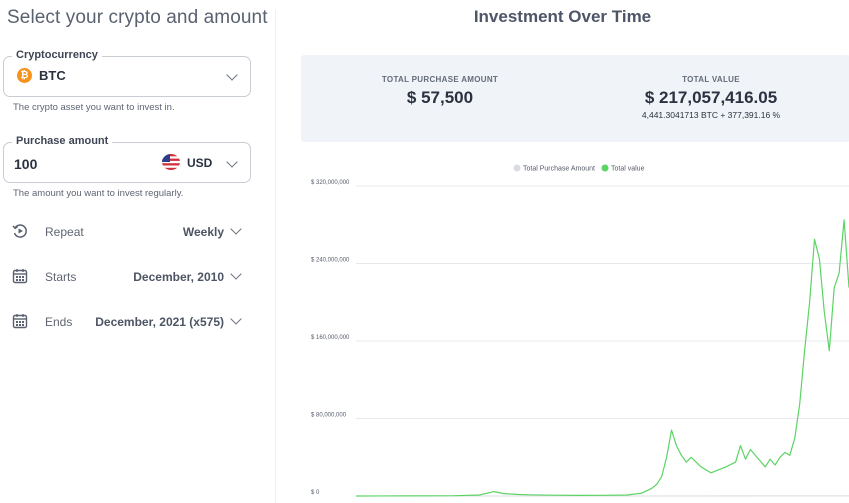 The width and height of the screenshot is (849, 503). What do you see at coordinates (628, 169) in the screenshot?
I see `legend-label-value: Total value` at bounding box center [628, 169].